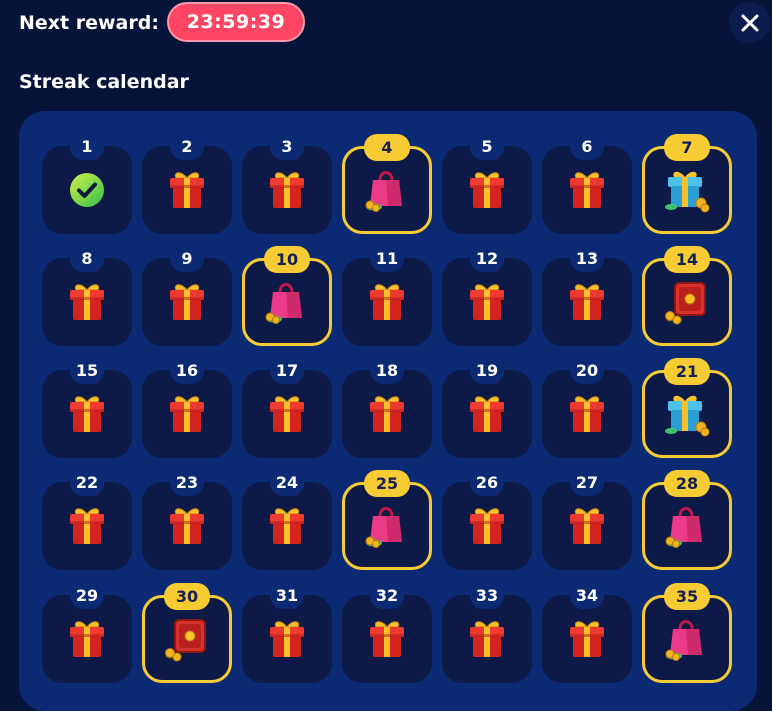 Image resolution: width=772 pixels, height=711 pixels. Describe the element at coordinates (187, 408) in the screenshot. I see `day-cell-16: 16` at that location.